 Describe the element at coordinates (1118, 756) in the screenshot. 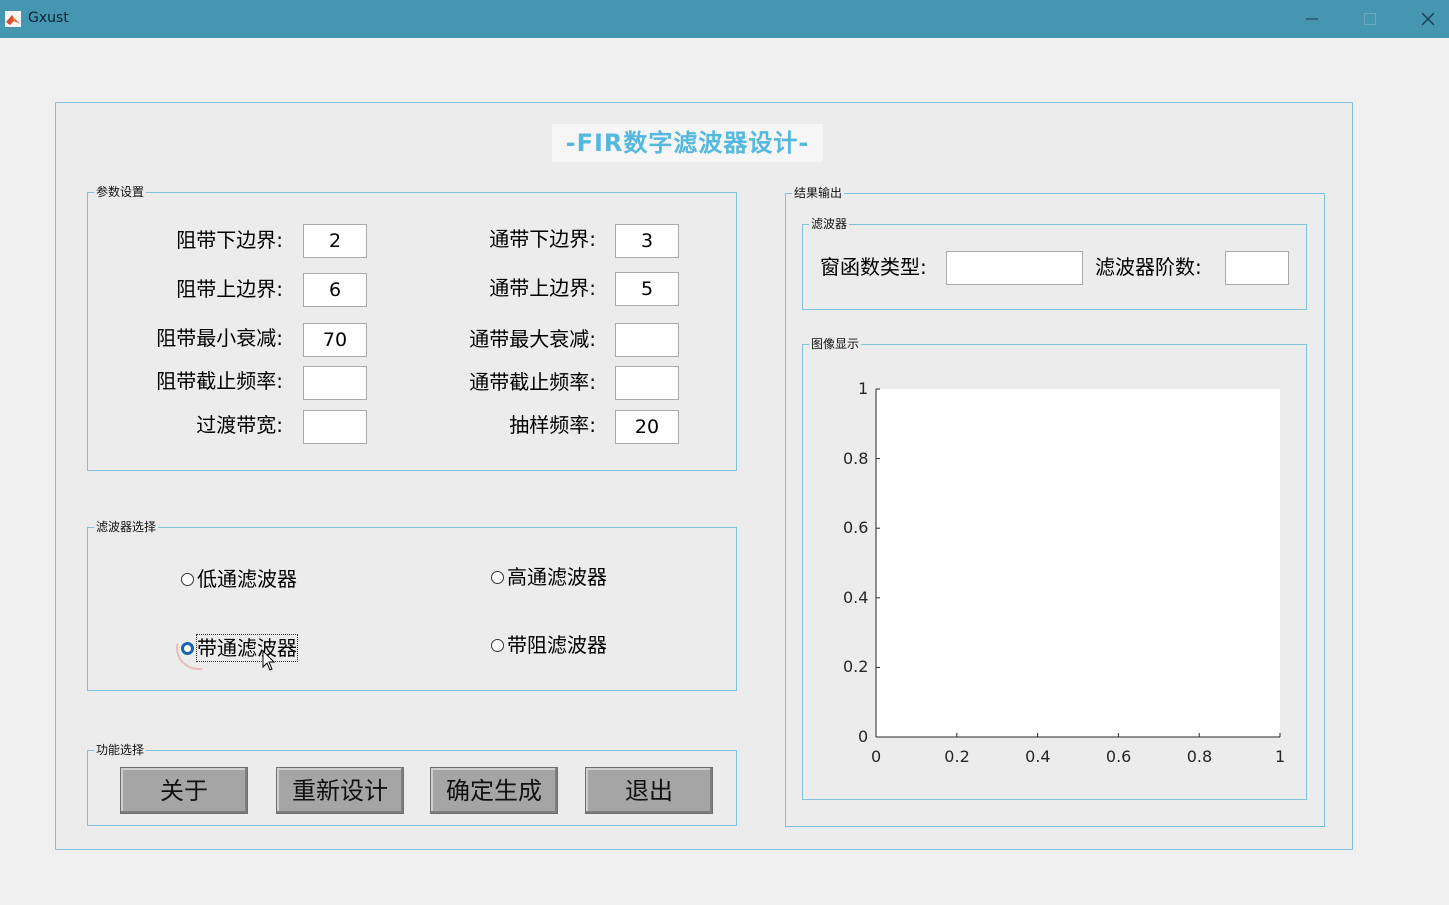

I see `x-tick-label: 0.6` at that location.